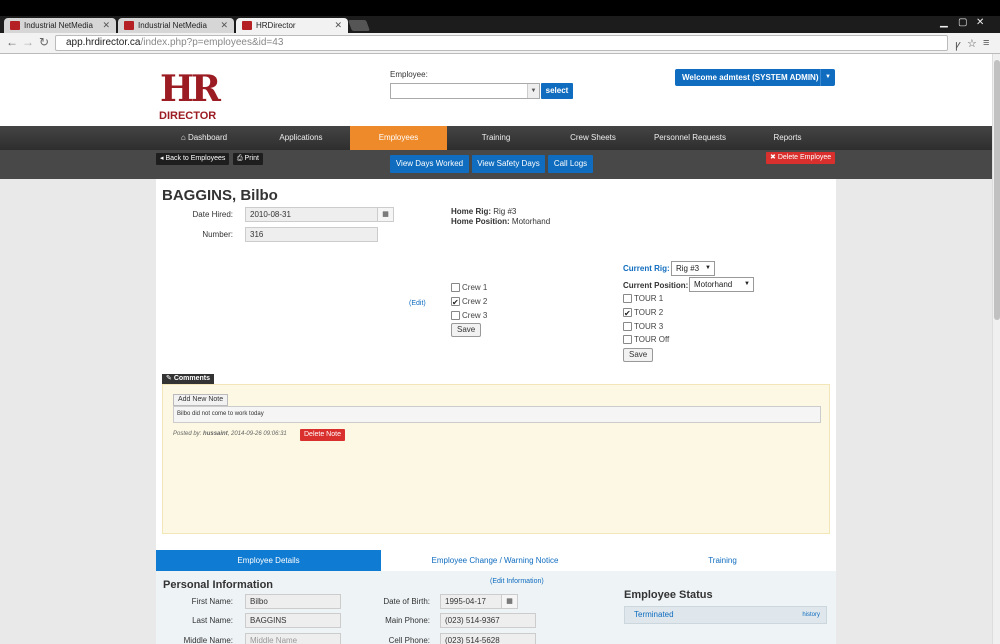  I want to click on dob-label: Date of Birth:, so click(406, 601).